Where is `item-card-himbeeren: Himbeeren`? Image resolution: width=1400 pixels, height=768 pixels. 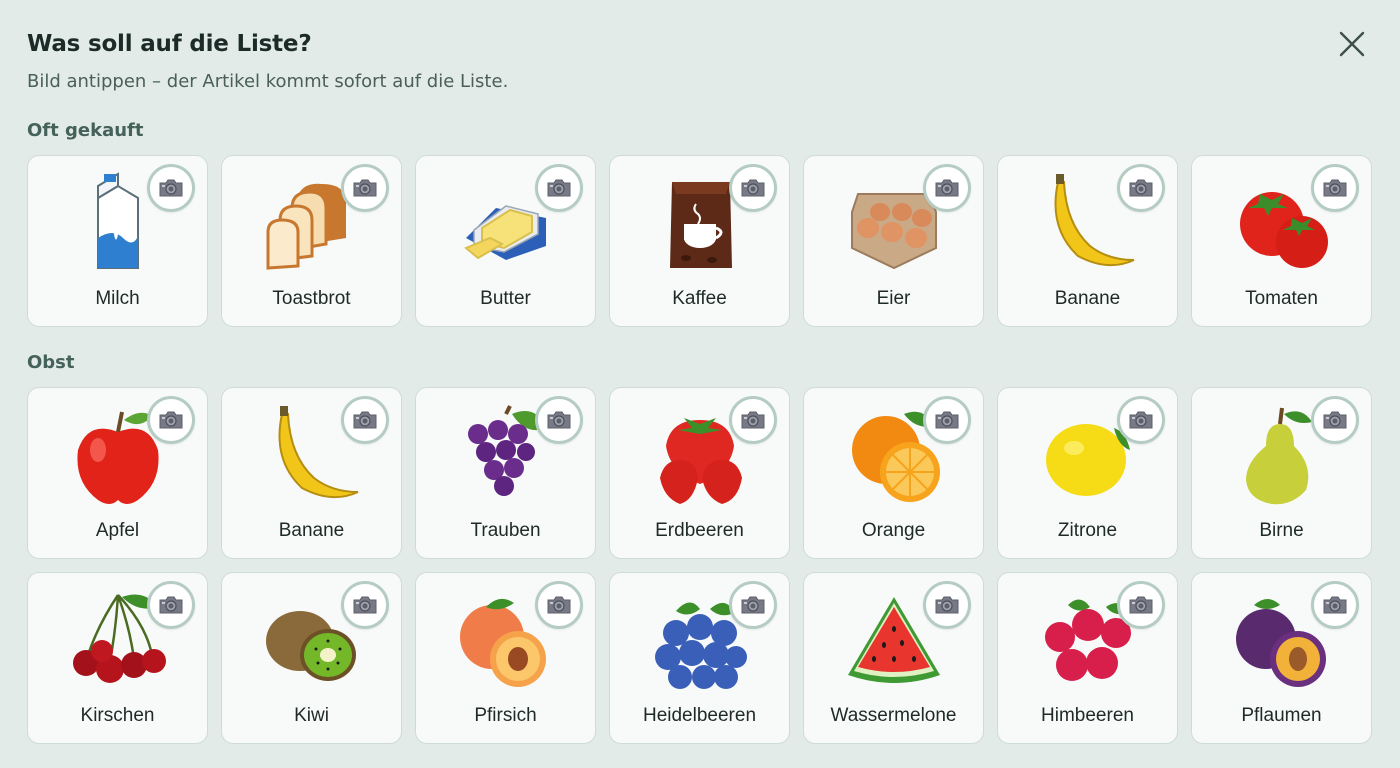
item-card-himbeeren: Himbeeren is located at coordinates (1087, 658).